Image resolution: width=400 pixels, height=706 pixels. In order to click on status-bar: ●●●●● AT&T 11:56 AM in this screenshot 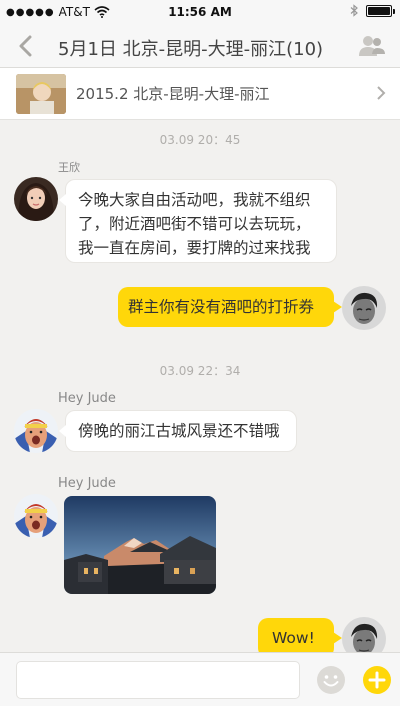, I will do `click(200, 12)`.